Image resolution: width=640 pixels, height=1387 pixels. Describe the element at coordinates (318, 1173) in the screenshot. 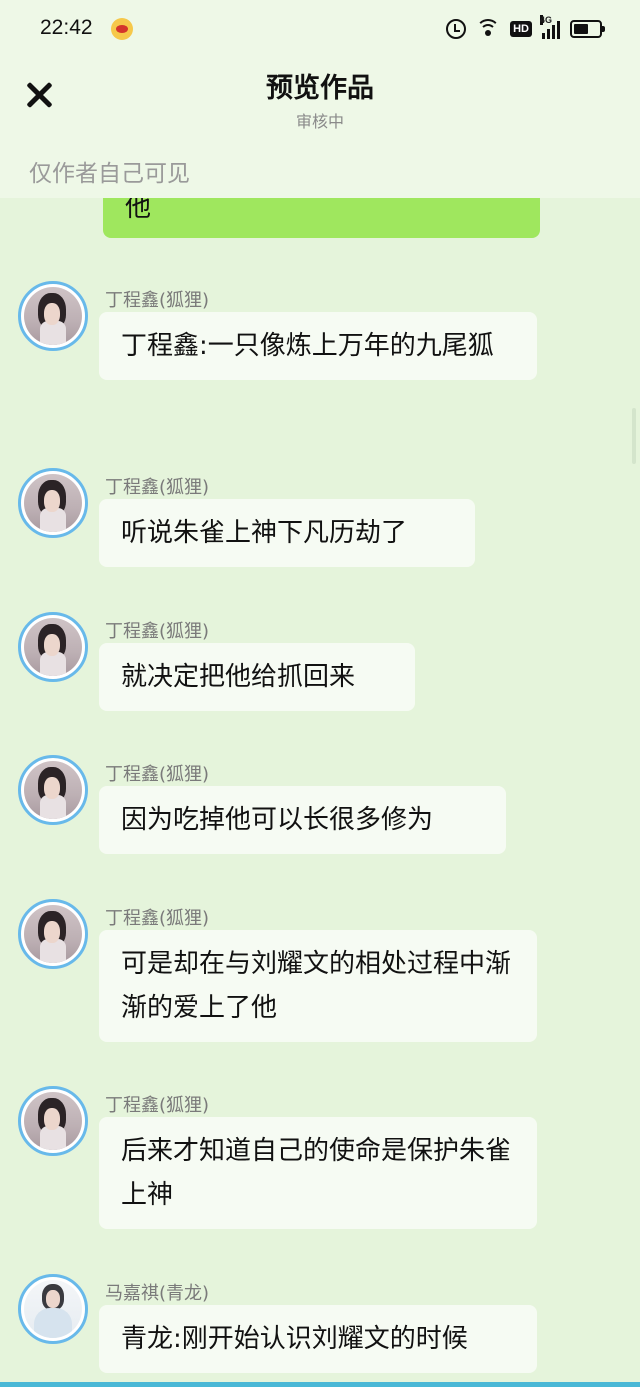

I see `message-bubble: 后来才知道自己的使命是保护朱雀上神` at that location.